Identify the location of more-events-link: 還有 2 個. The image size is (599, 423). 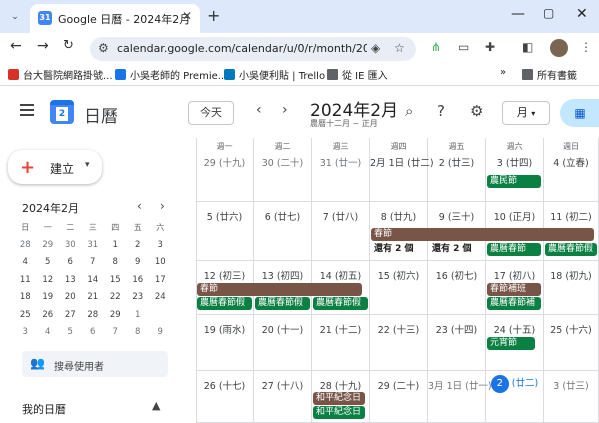
(457, 249).